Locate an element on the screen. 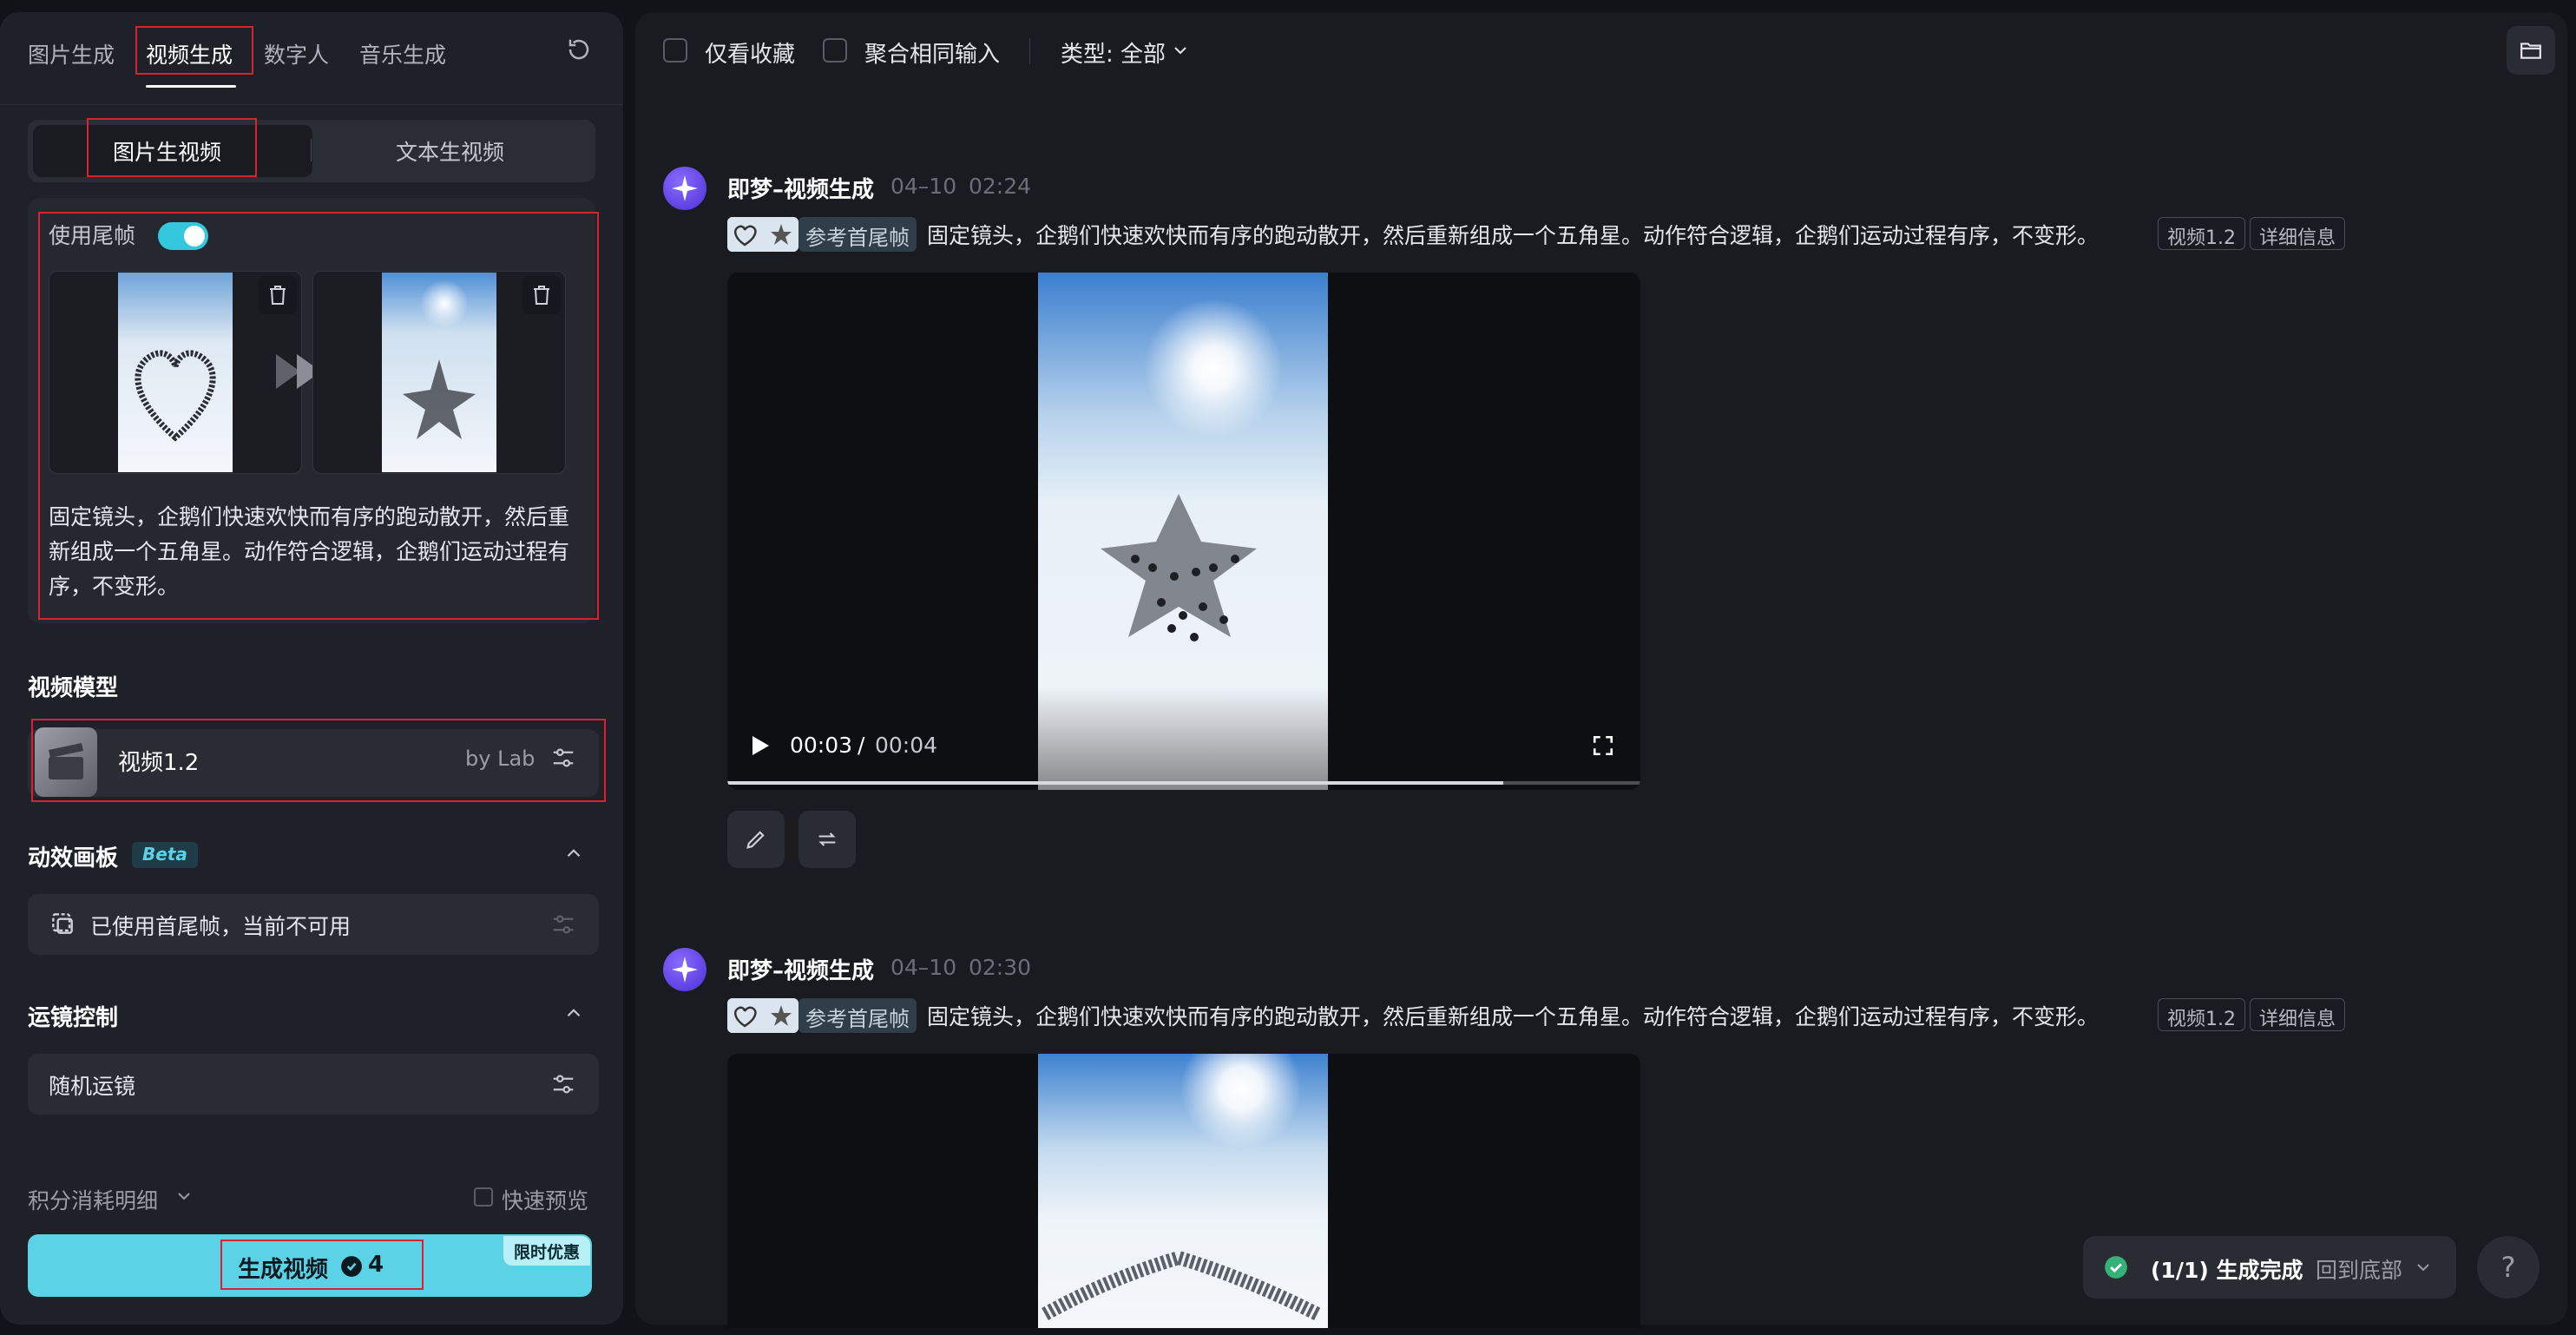 The height and width of the screenshot is (1335, 2576). check-circle-icon is located at coordinates (2116, 1269).